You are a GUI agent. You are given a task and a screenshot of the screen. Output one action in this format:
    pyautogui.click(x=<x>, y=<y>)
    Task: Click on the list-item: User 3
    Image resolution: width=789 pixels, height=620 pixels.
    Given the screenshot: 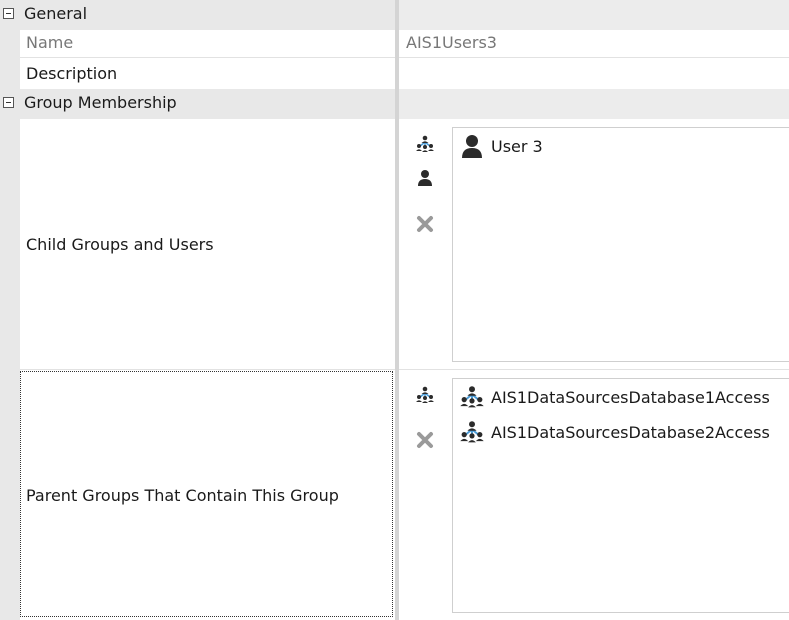 What is the action you would take?
    pyautogui.click(x=501, y=146)
    